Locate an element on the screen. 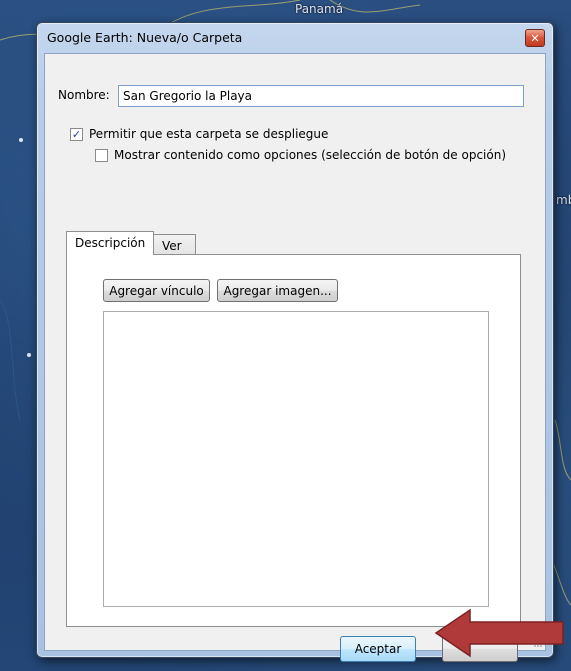 The height and width of the screenshot is (671, 571). name-label: Nombre: is located at coordinates (84, 95).